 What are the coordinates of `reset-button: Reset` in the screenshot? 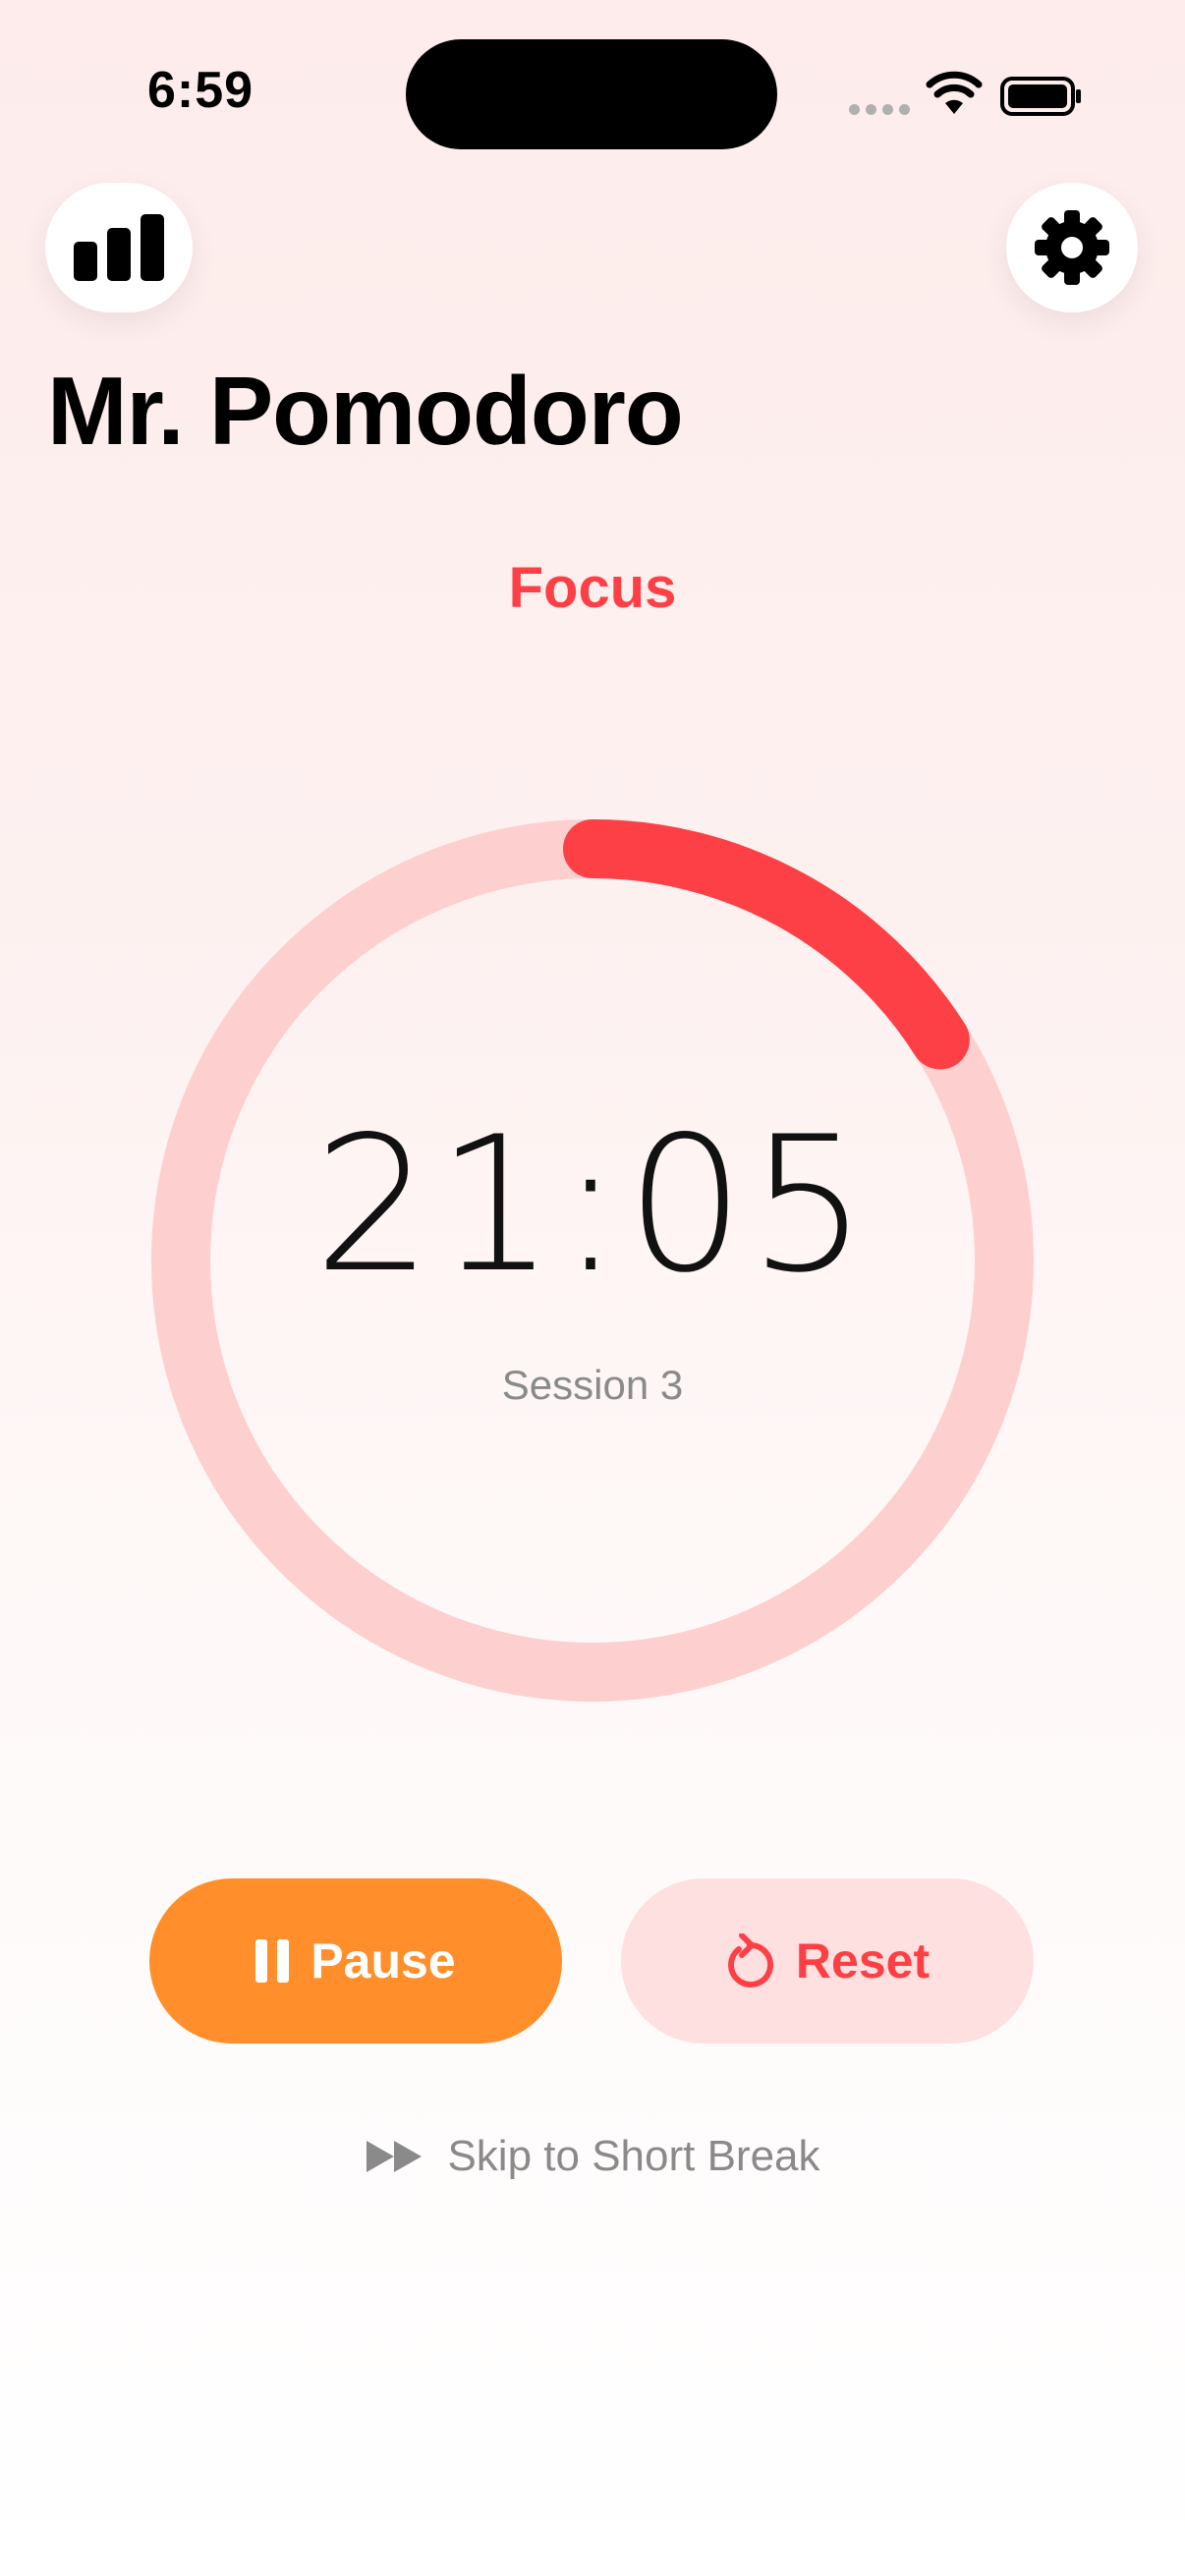 It's located at (828, 1961).